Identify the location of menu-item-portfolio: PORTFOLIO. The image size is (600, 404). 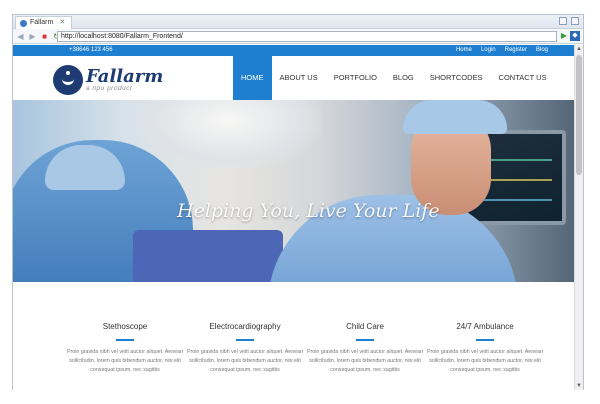
(355, 78).